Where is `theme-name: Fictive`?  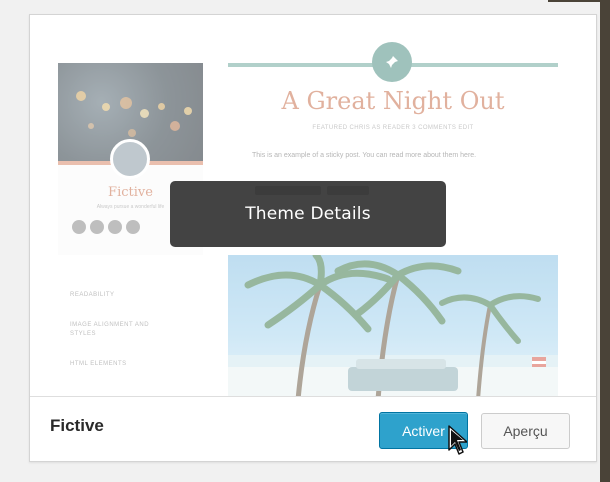 theme-name: Fictive is located at coordinates (77, 425).